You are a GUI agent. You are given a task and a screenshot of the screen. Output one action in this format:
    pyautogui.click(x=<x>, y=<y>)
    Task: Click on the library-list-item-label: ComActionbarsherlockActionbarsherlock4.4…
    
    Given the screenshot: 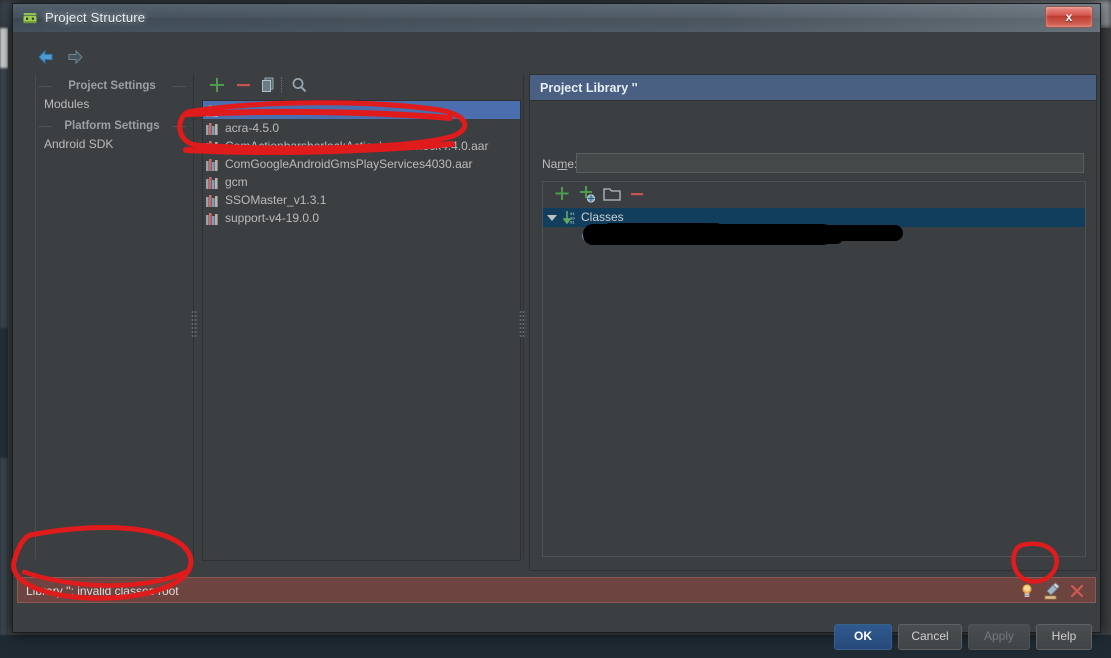 What is the action you would take?
    pyautogui.click(x=356, y=146)
    